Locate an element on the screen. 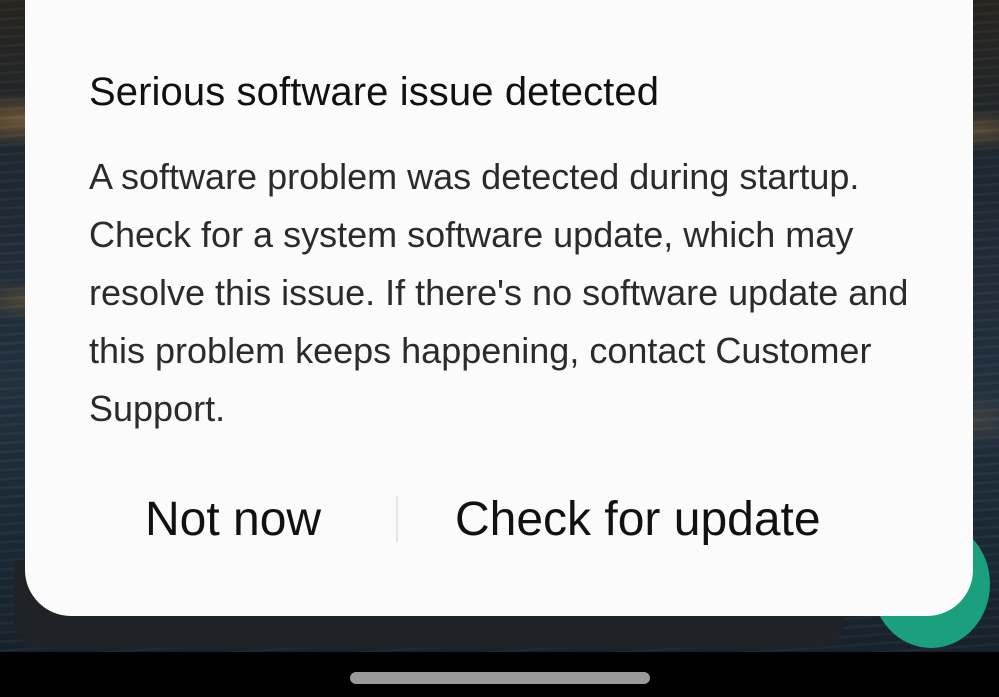 Image resolution: width=999 pixels, height=697 pixels. home-gesture-handle is located at coordinates (500, 678).